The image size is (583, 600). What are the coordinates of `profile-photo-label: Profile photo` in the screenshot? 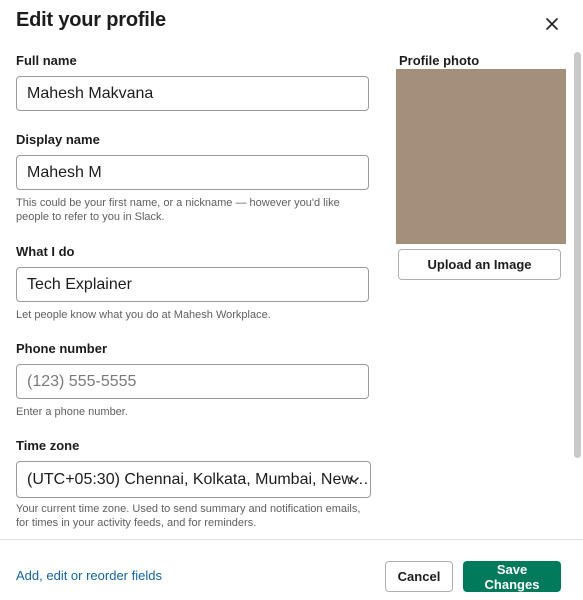 It's located at (439, 60).